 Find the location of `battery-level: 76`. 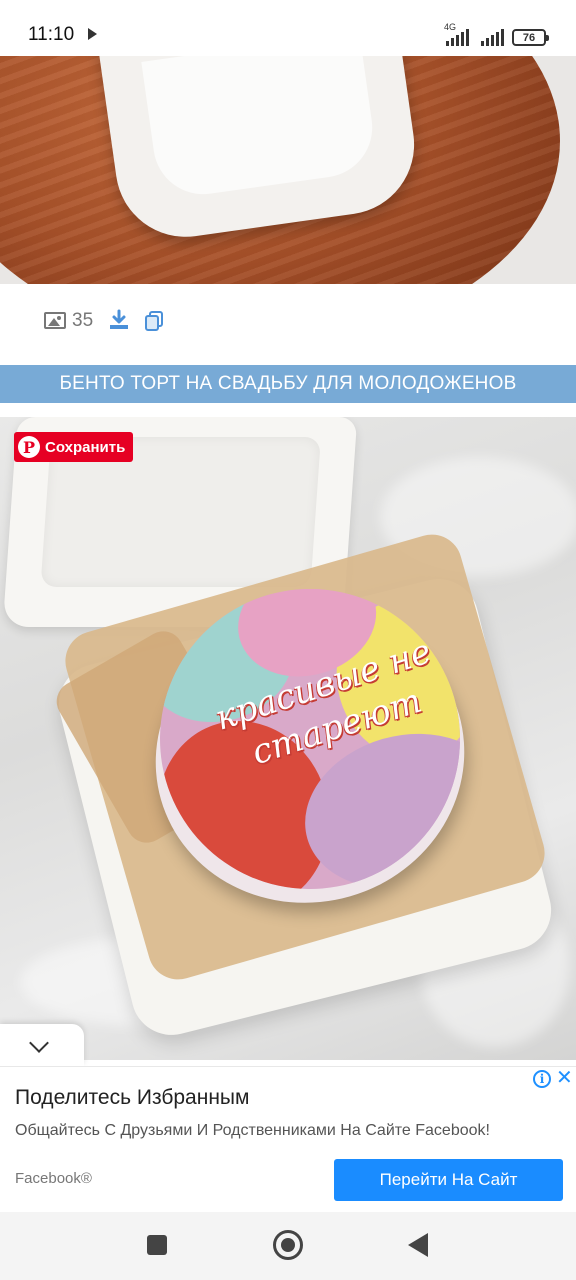

battery-level: 76 is located at coordinates (529, 37).